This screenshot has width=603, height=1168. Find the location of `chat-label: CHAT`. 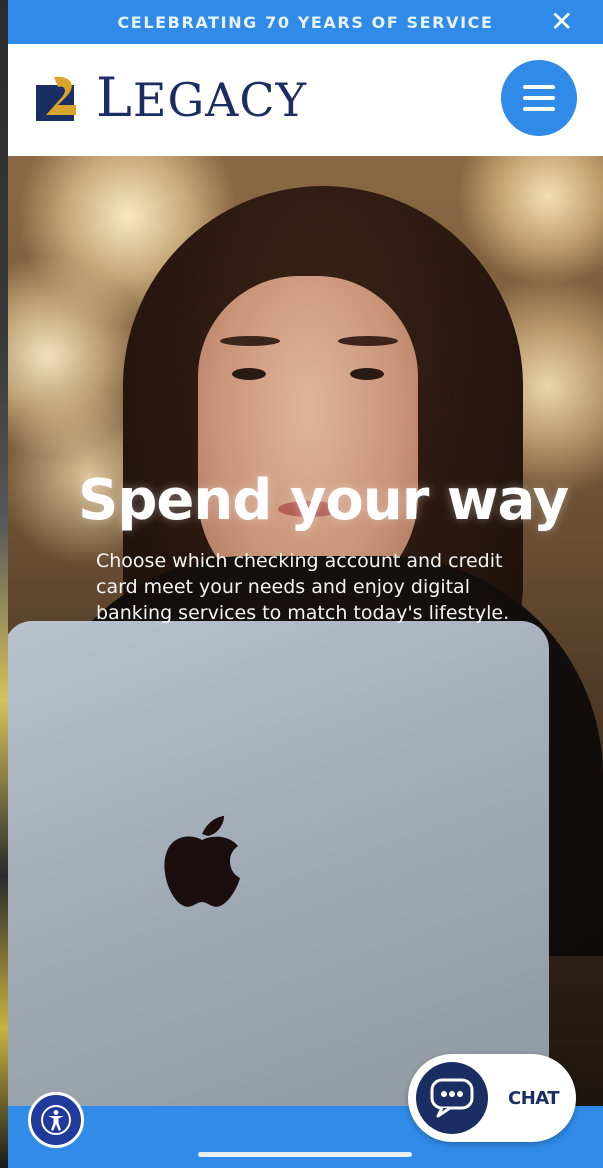

chat-label: CHAT is located at coordinates (534, 1098).